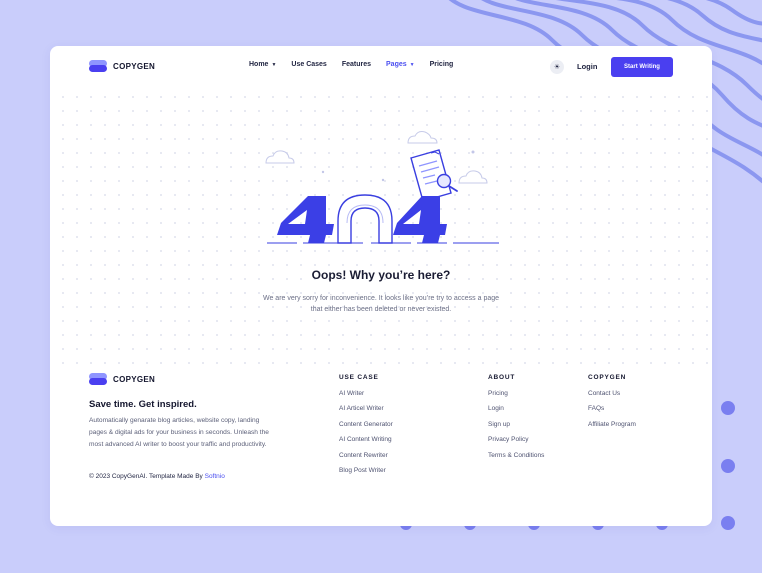 Image resolution: width=762 pixels, height=573 pixels. Describe the element at coordinates (376, 157) in the screenshot. I see `cloud-icon` at that location.